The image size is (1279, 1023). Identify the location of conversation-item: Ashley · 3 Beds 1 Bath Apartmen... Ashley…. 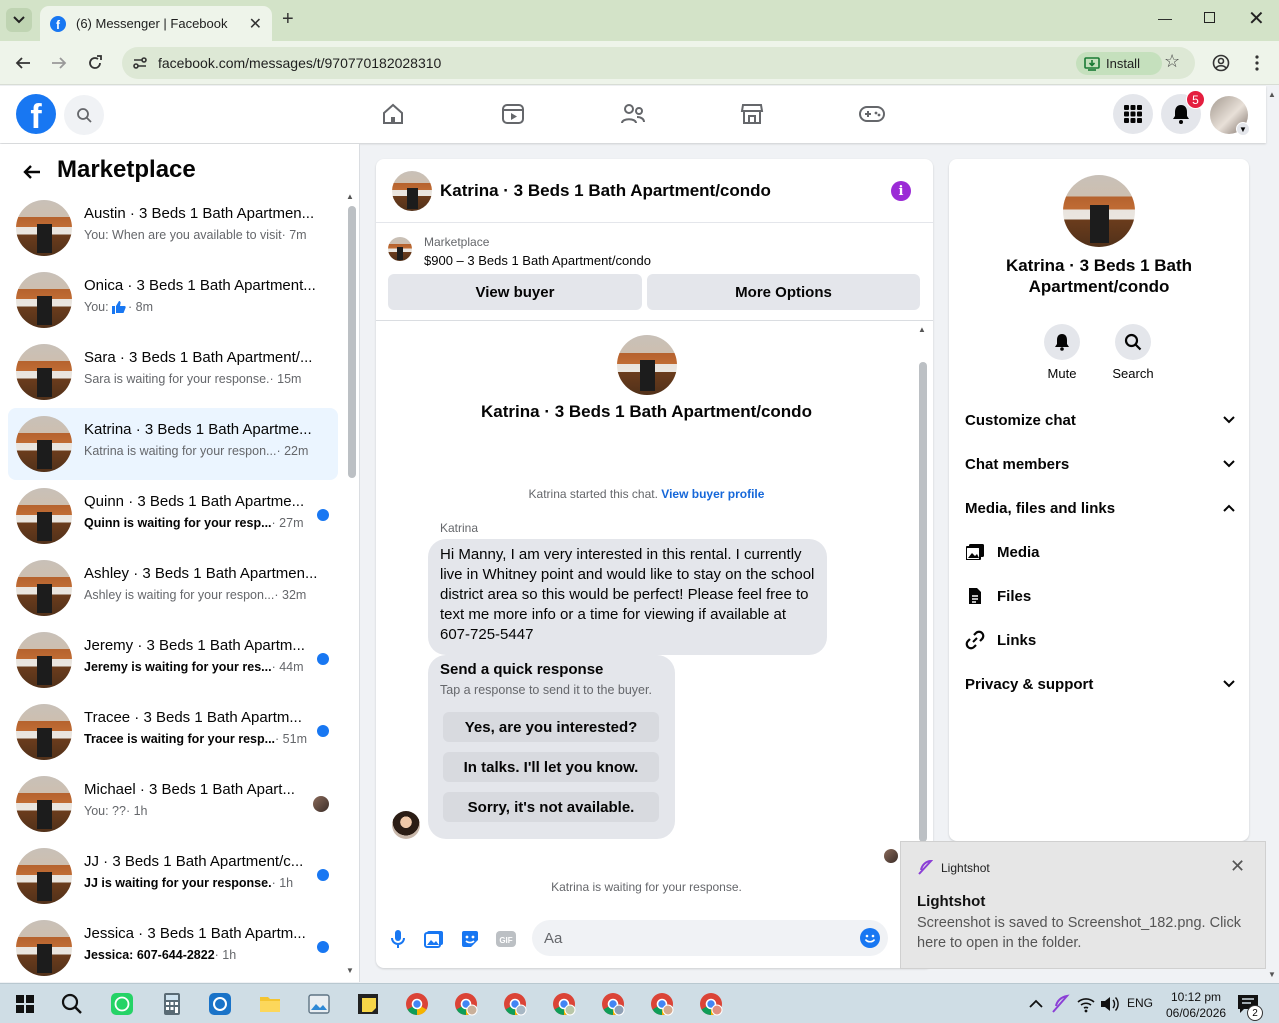
(173, 588).